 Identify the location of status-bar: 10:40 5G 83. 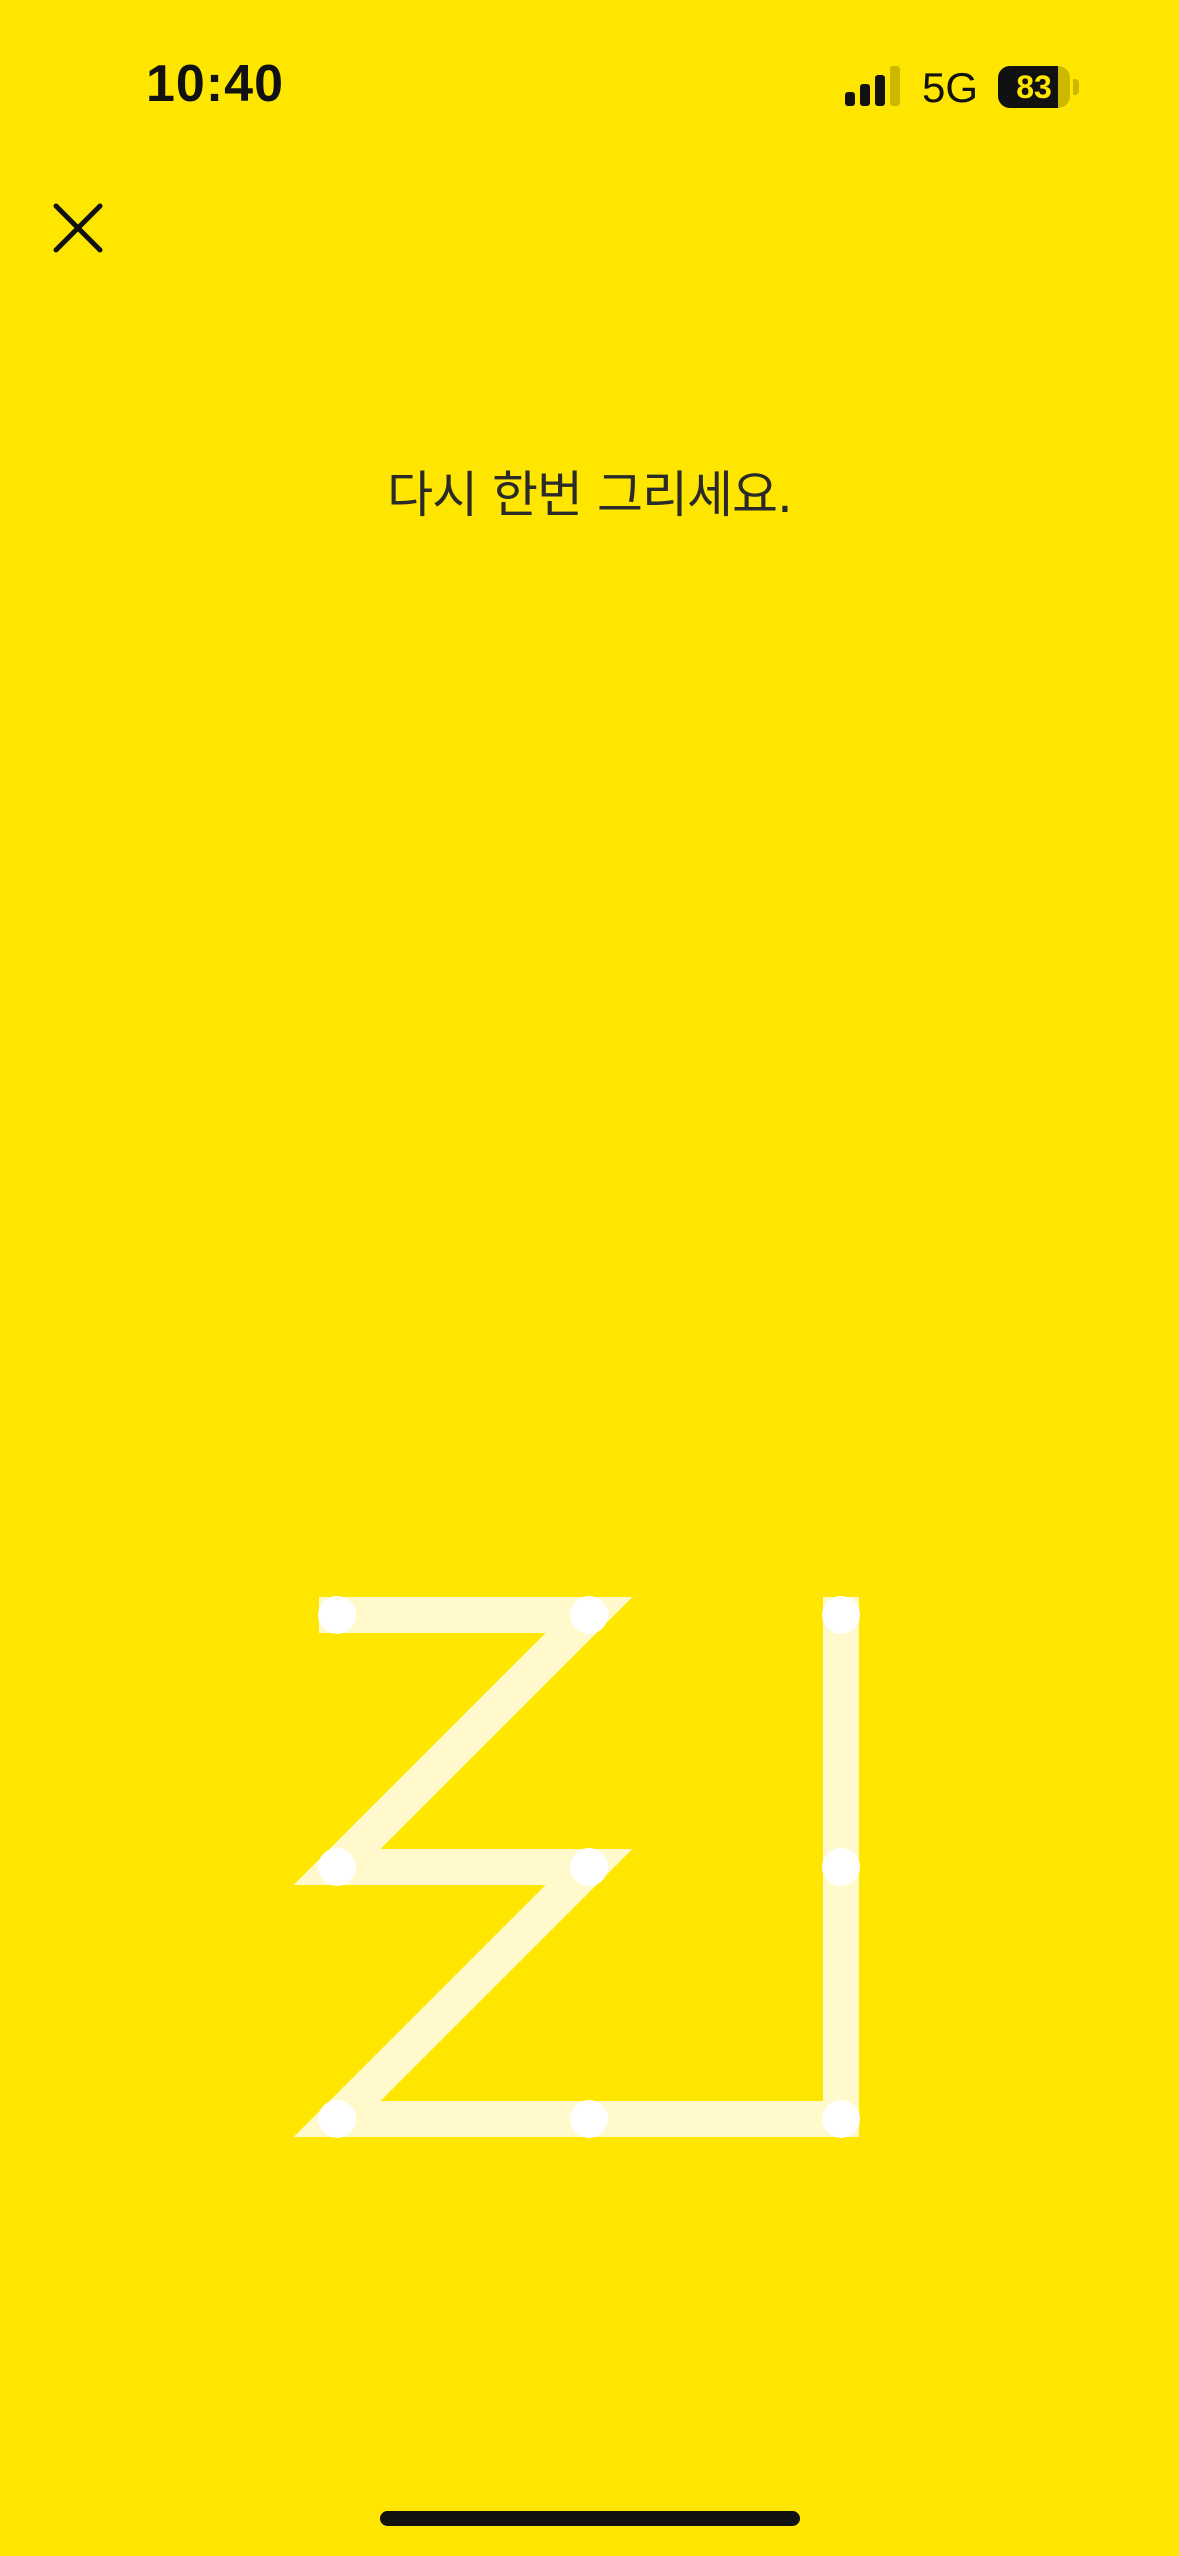
(589, 85).